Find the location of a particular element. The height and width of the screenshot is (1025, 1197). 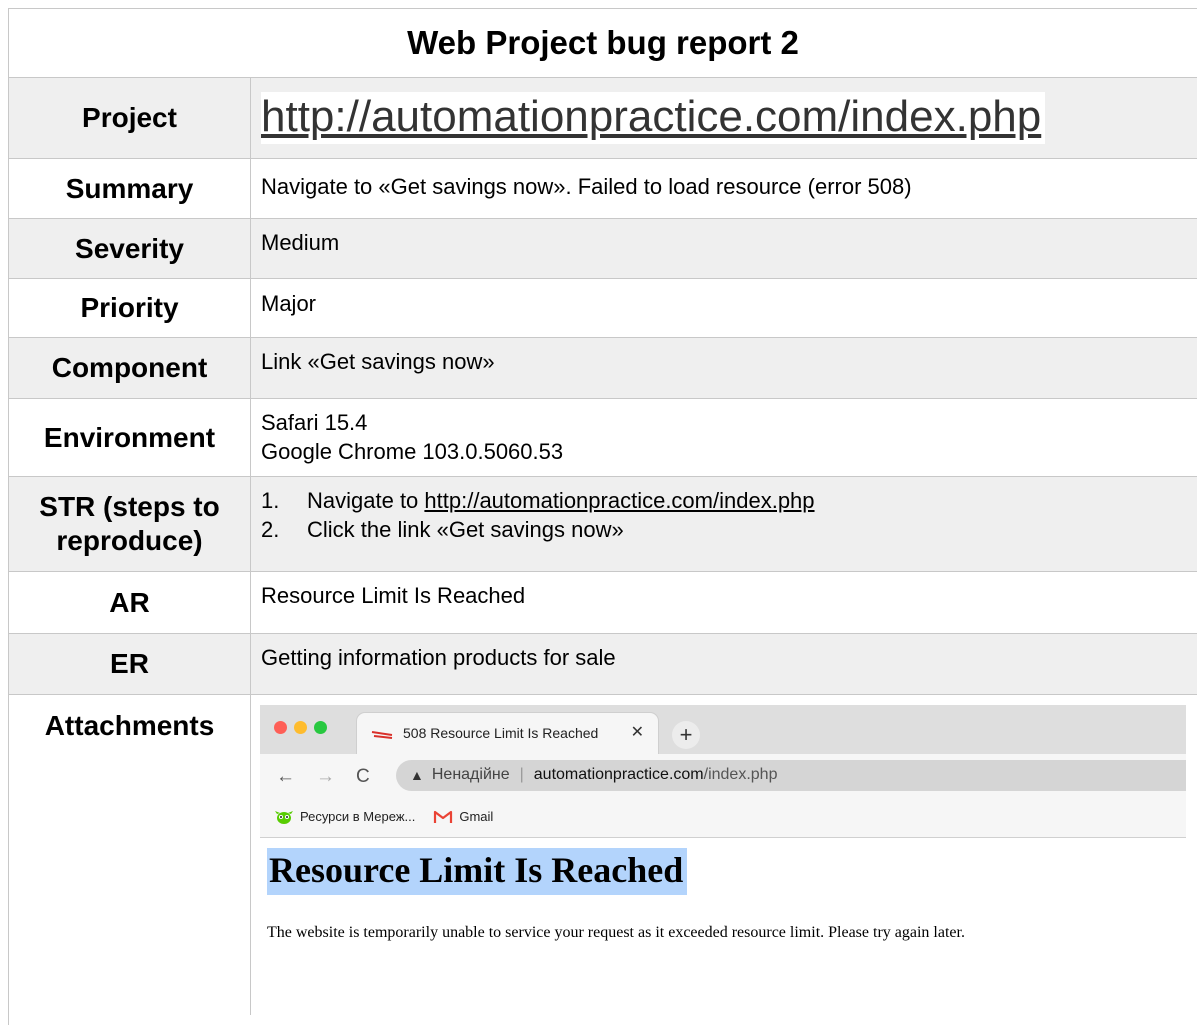

browser-tab: 508 Resource Limit Is Reached ✕ is located at coordinates (507, 733).